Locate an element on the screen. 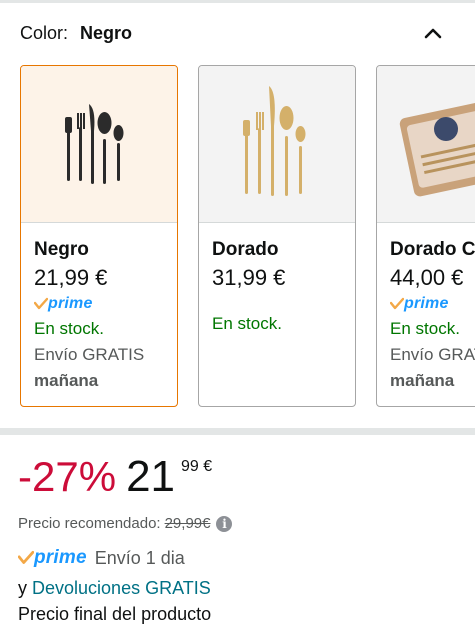 Image resolution: width=475 pixels, height=636 pixels. price-block: -27% 21 99 € is located at coordinates (115, 477).